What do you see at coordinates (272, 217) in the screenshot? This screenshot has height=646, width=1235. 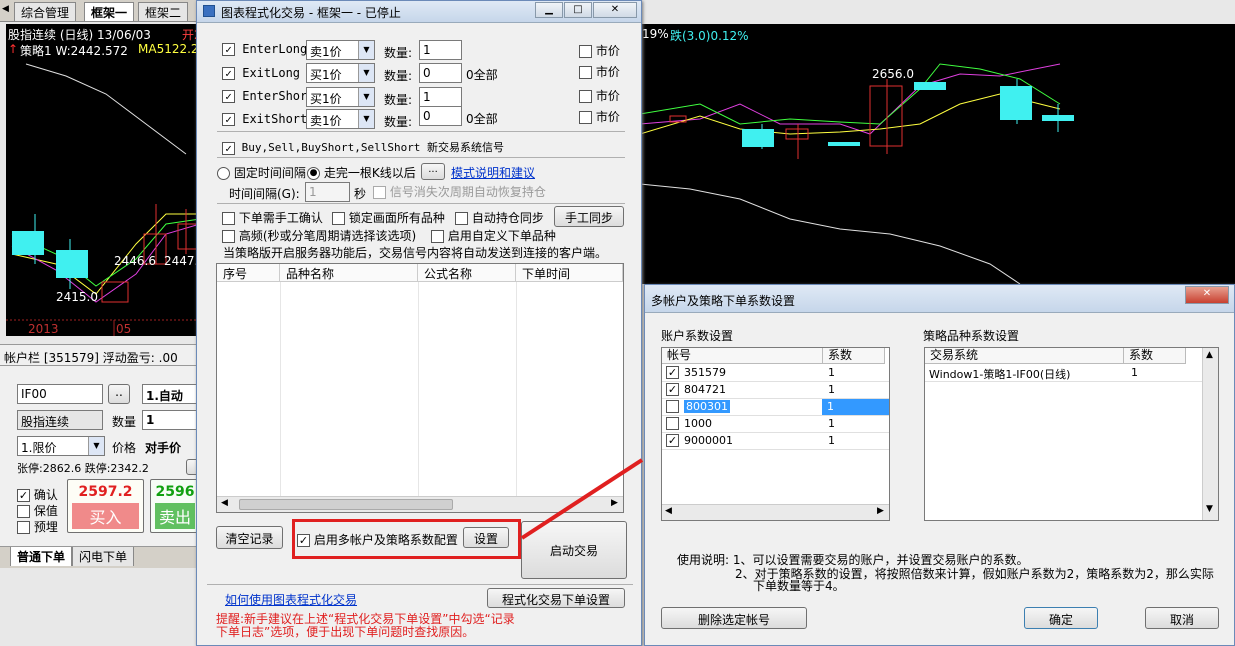 I see `manual-confirm-checkbox: 下单需手工确认` at bounding box center [272, 217].